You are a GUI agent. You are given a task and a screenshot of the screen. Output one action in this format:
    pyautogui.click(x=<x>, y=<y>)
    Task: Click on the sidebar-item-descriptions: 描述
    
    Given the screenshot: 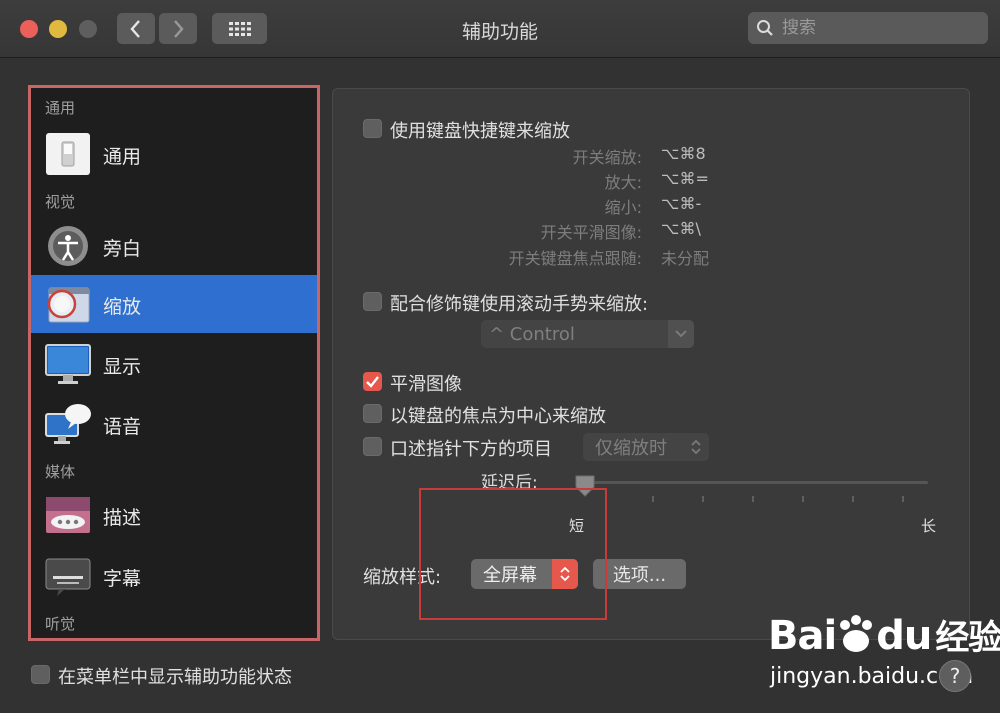 What is the action you would take?
    pyautogui.click(x=174, y=515)
    